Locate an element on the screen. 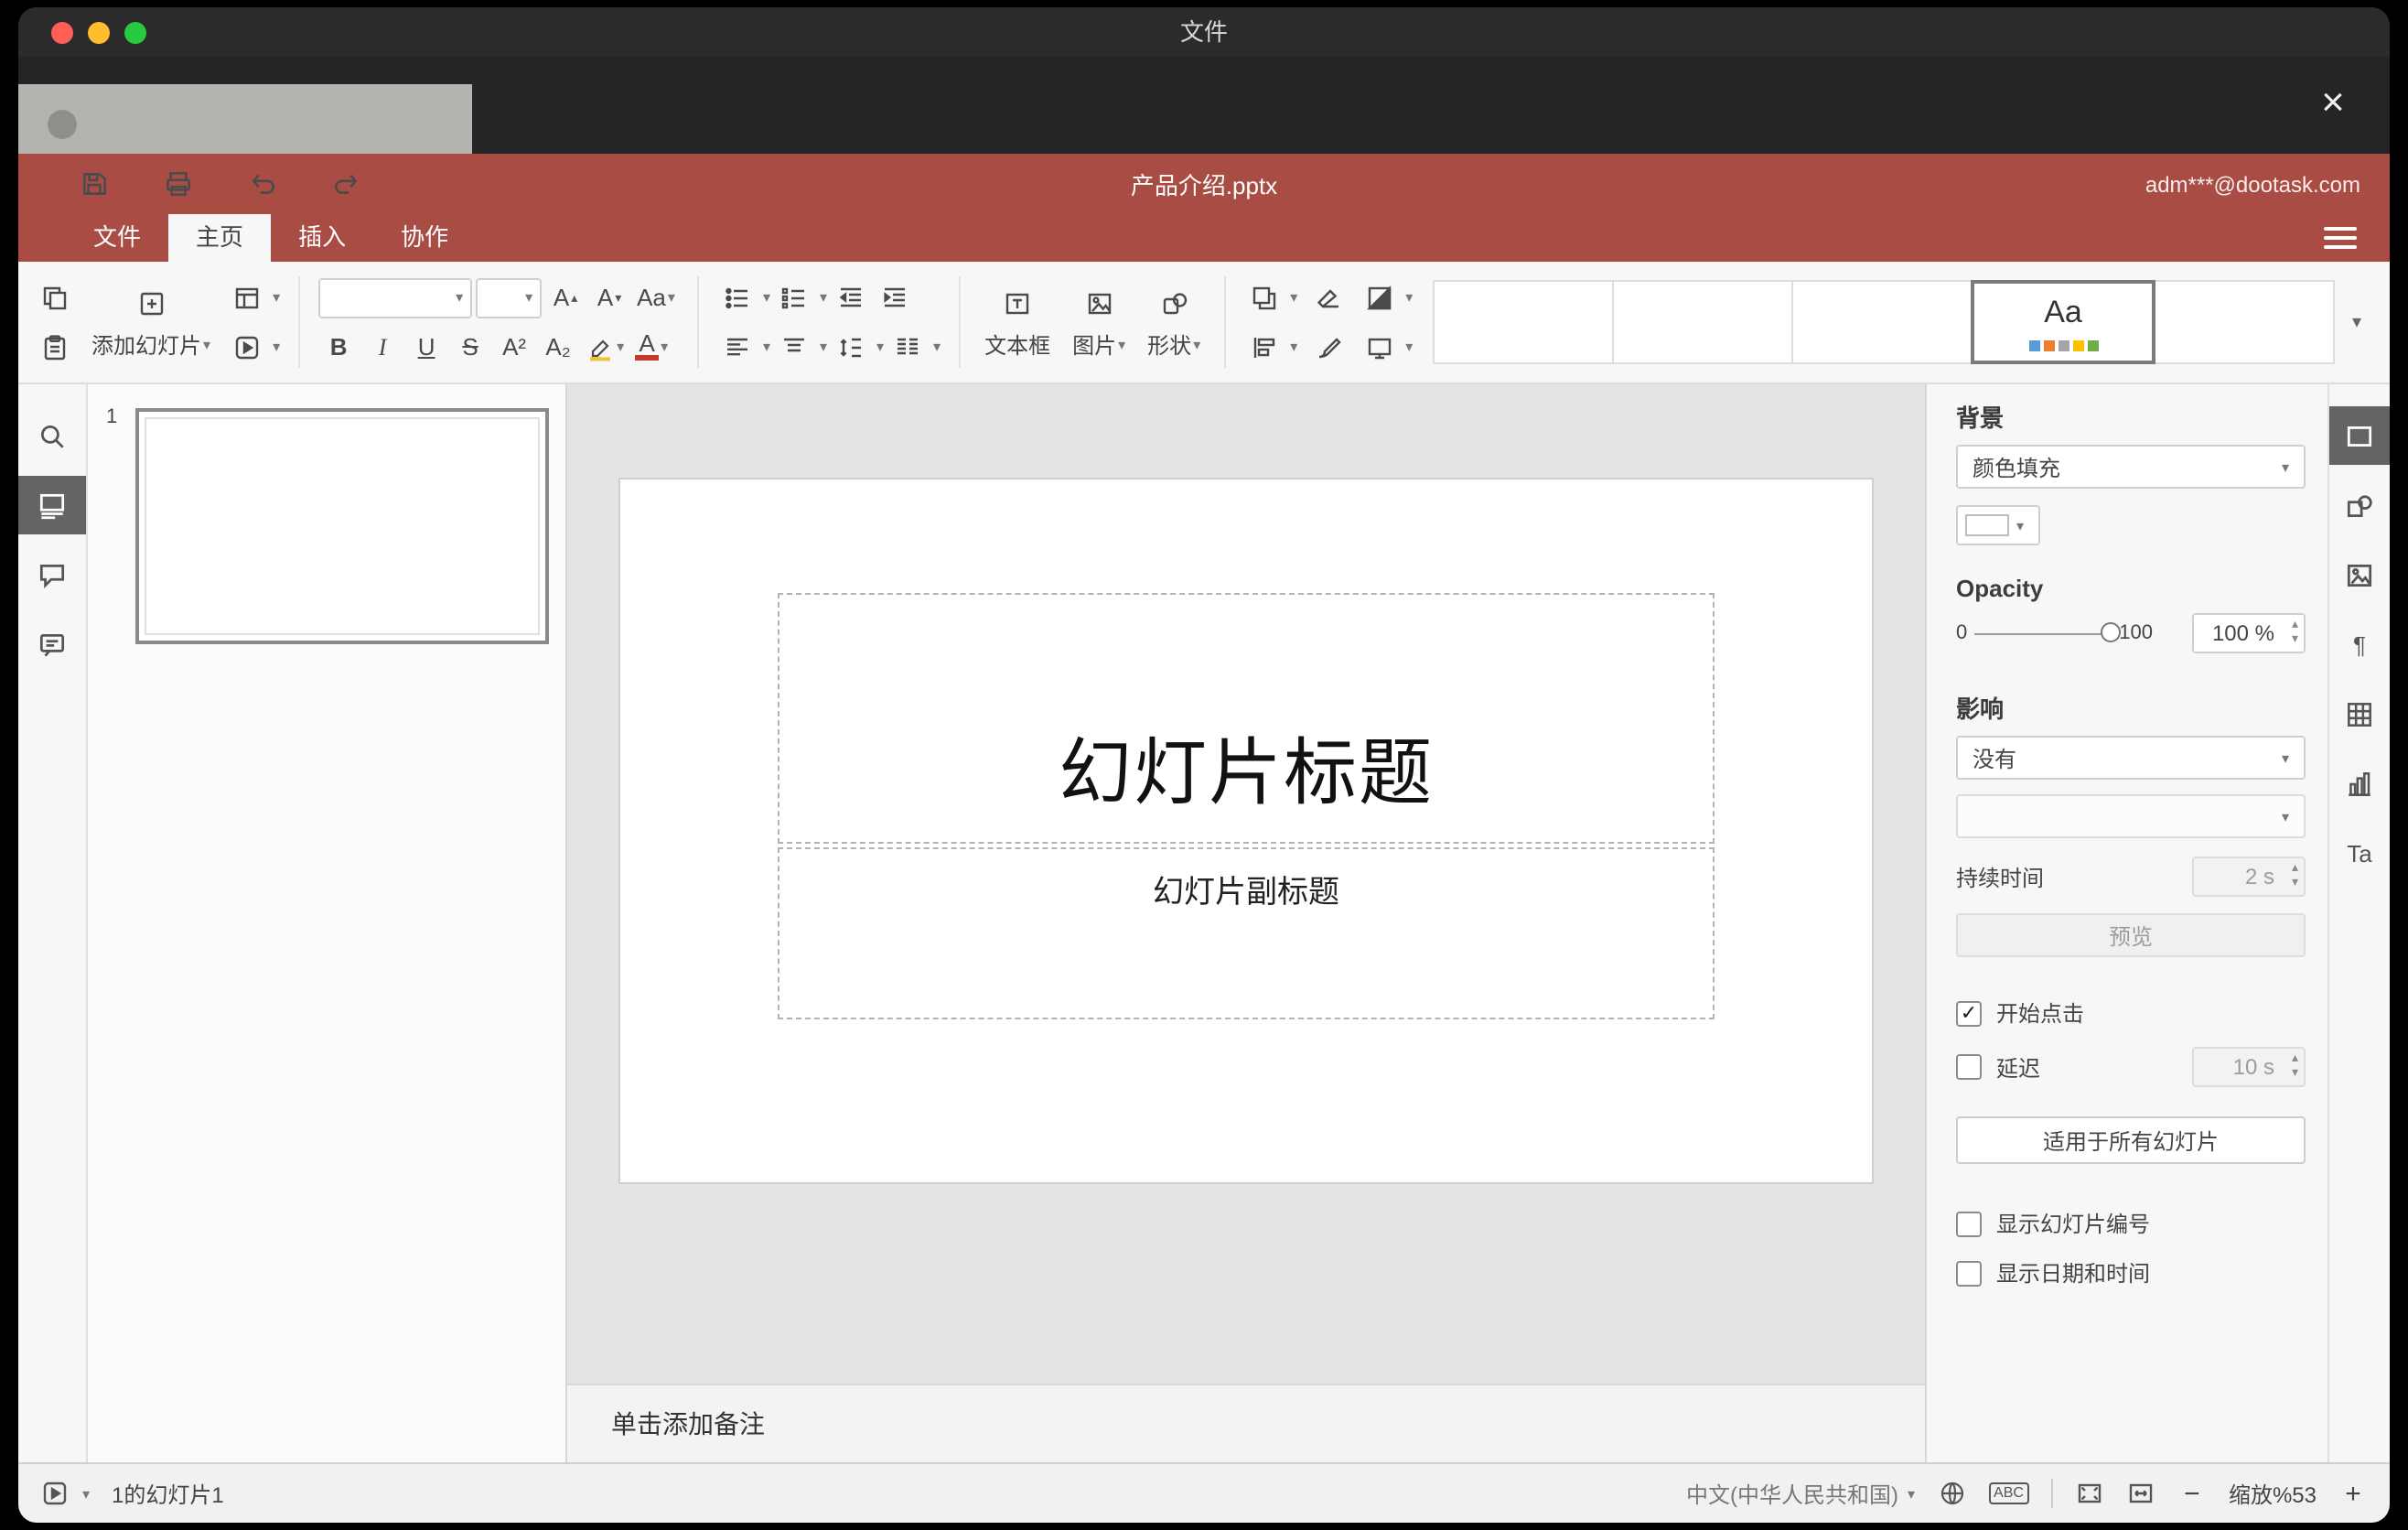 Image resolution: width=2408 pixels, height=1530 pixels. change-layout-icon is located at coordinates (247, 297).